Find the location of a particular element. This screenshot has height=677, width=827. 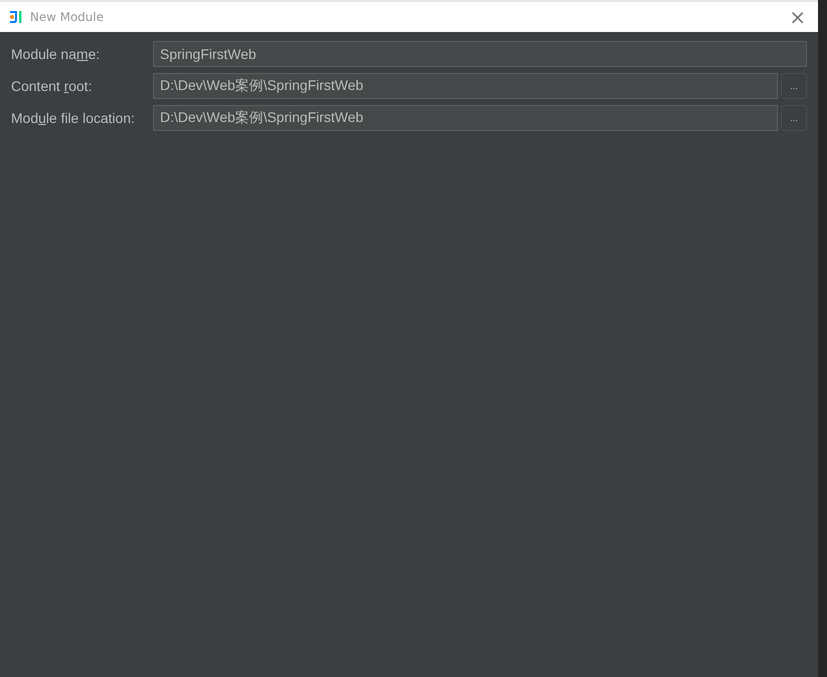

field-label: Module file location: is located at coordinates (73, 118).